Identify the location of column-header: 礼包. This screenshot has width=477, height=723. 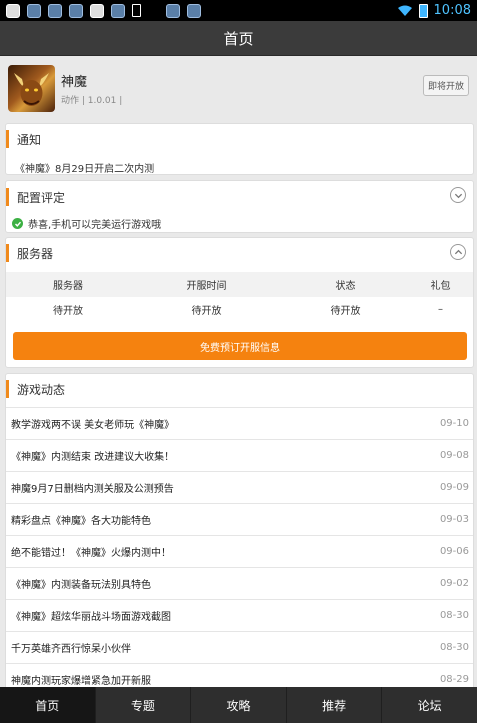
(440, 286).